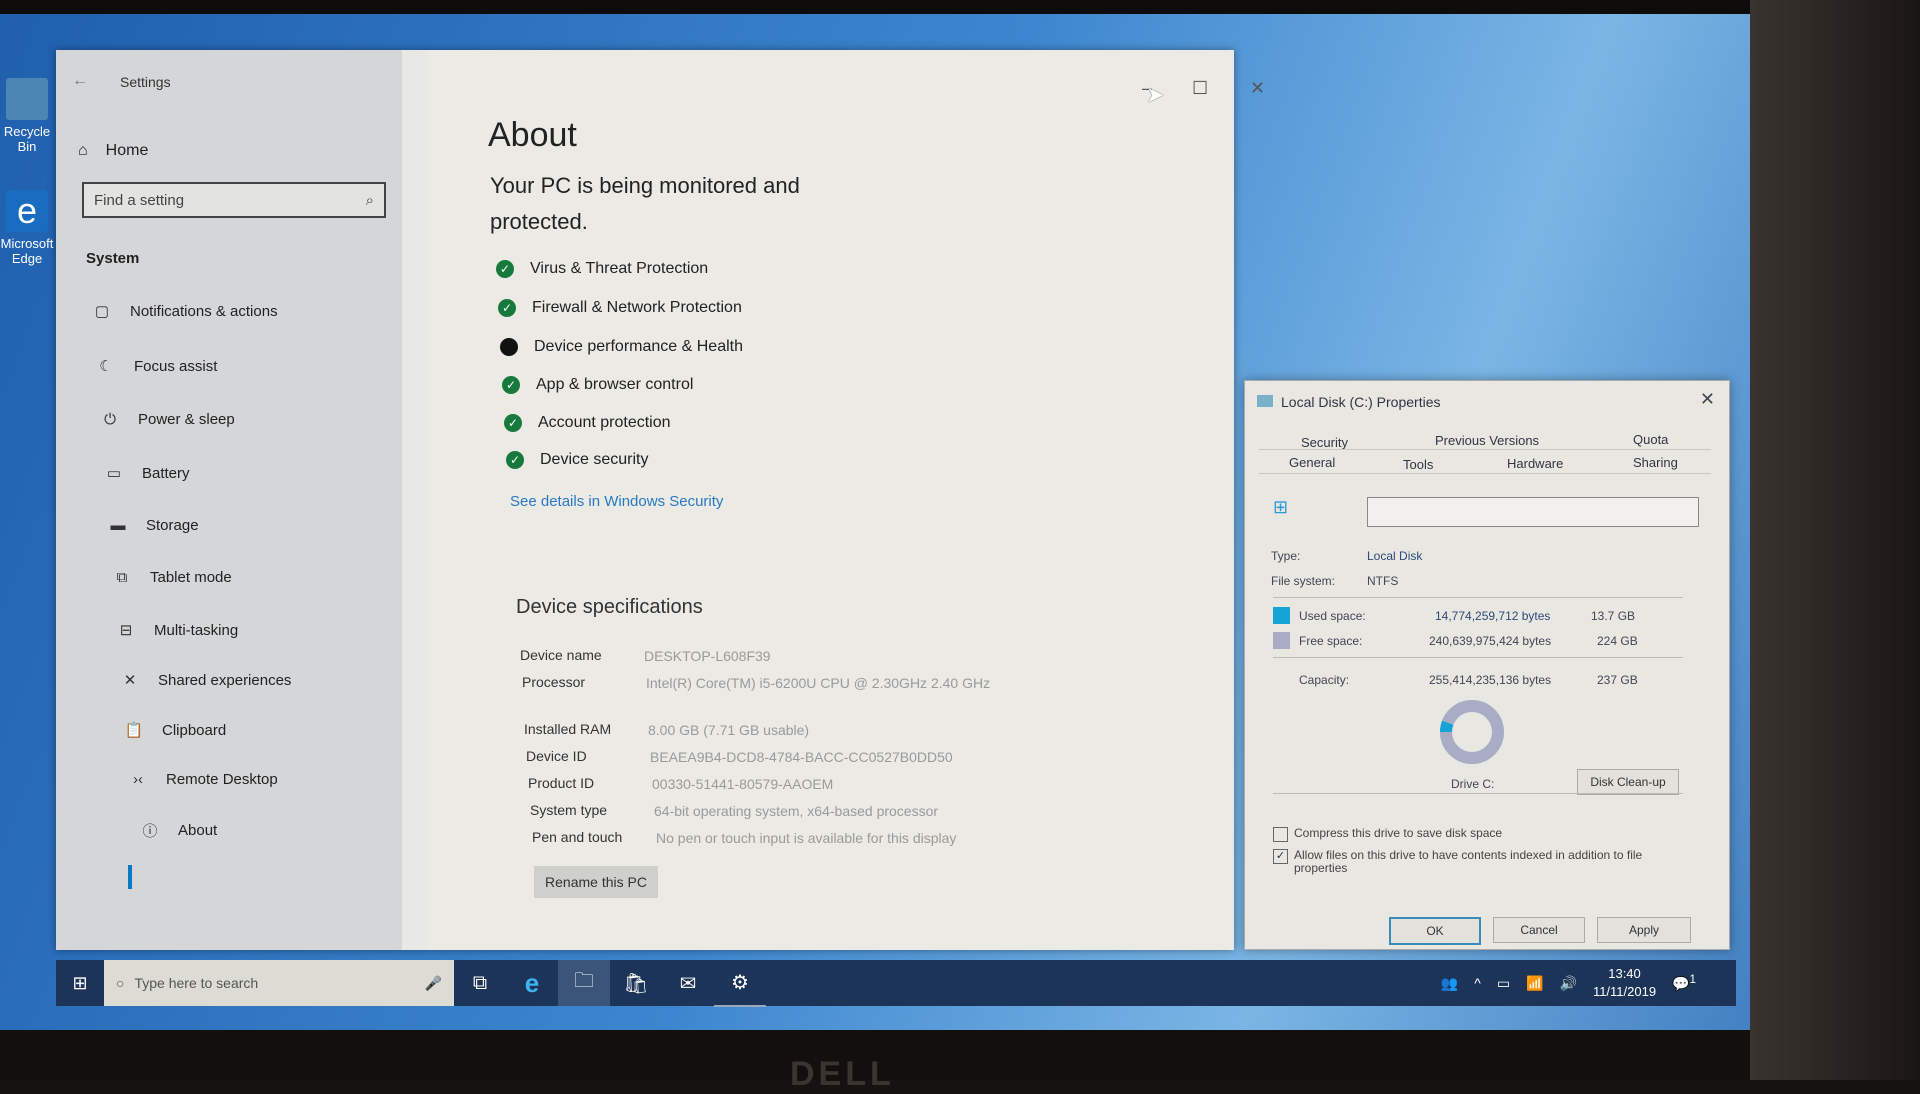 This screenshot has height=1094, width=1920. I want to click on type-value: Local Disk, so click(1395, 556).